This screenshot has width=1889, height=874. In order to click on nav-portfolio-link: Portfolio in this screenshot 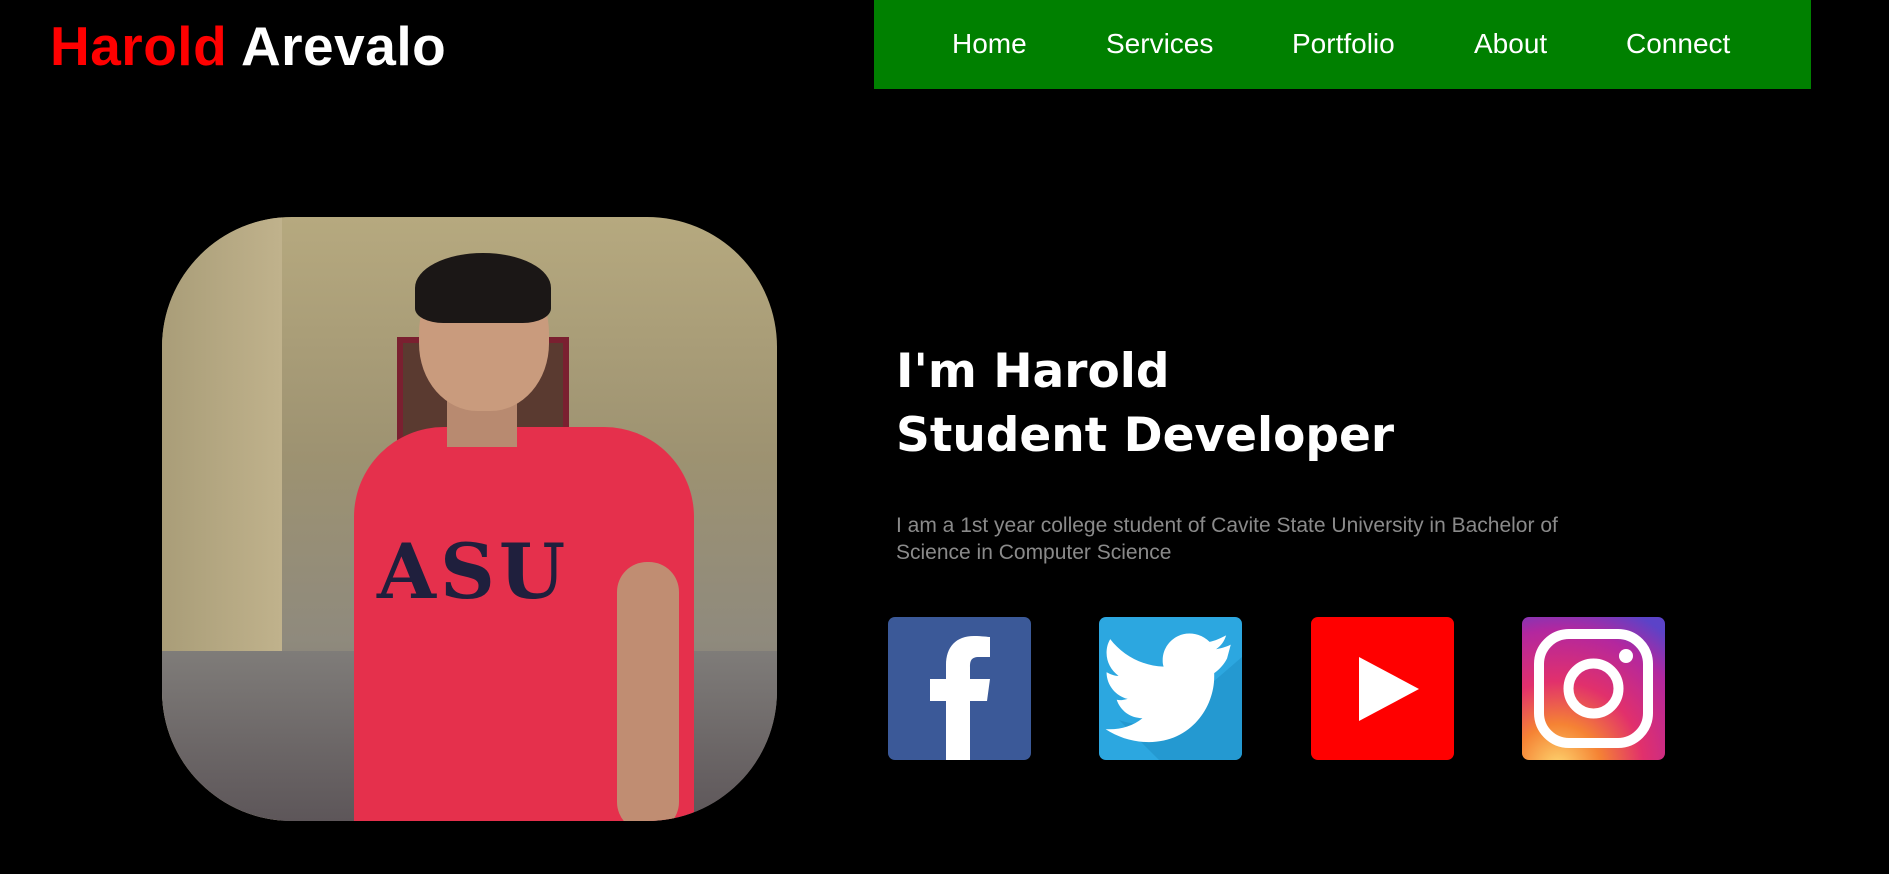, I will do `click(1343, 44)`.